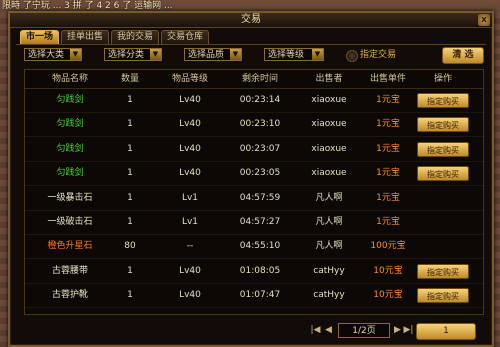  I want to click on remaining-time: 04:57:59, so click(260, 197).